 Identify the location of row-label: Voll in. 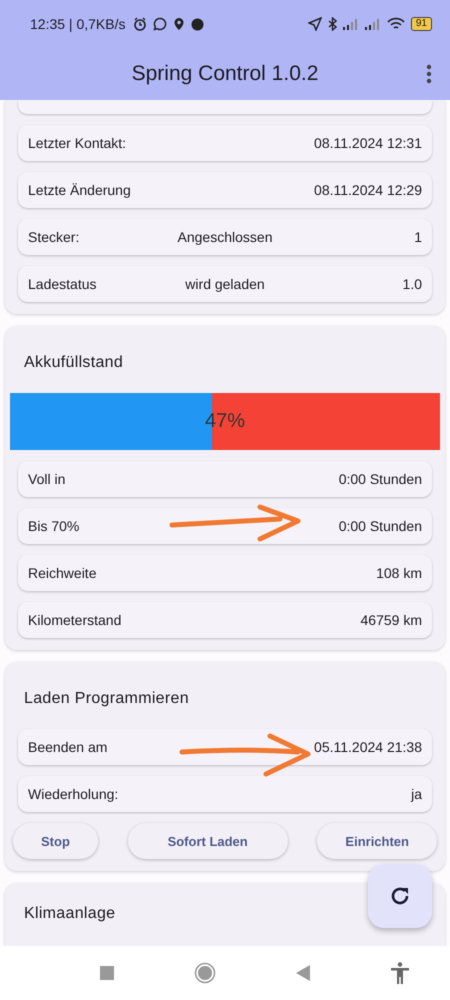
(47, 479).